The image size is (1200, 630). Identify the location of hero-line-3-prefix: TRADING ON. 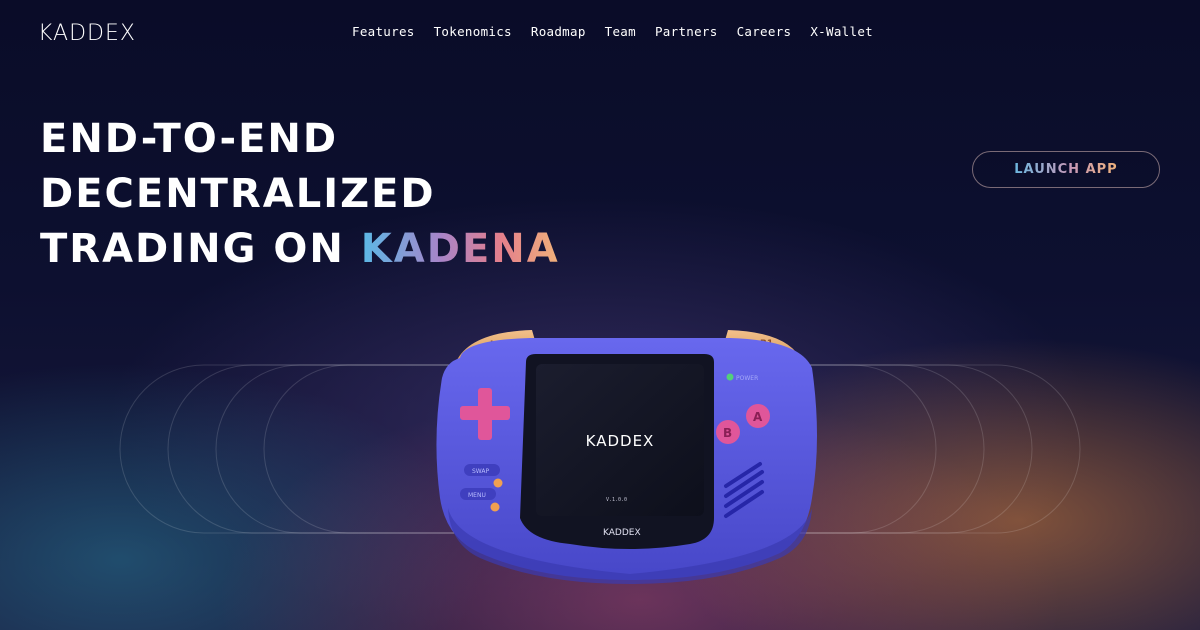
(192, 249).